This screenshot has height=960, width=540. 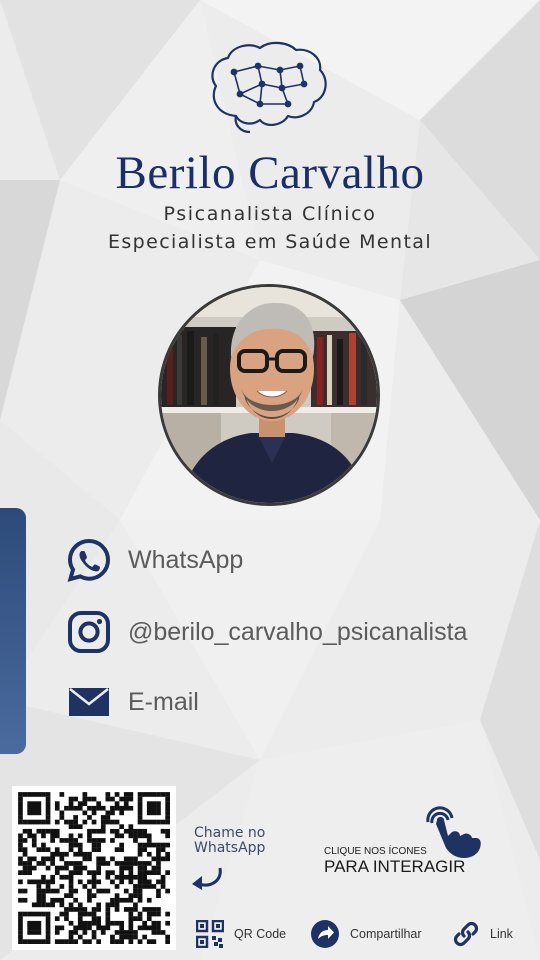 What do you see at coordinates (94, 868) in the screenshot?
I see `qr-code-image` at bounding box center [94, 868].